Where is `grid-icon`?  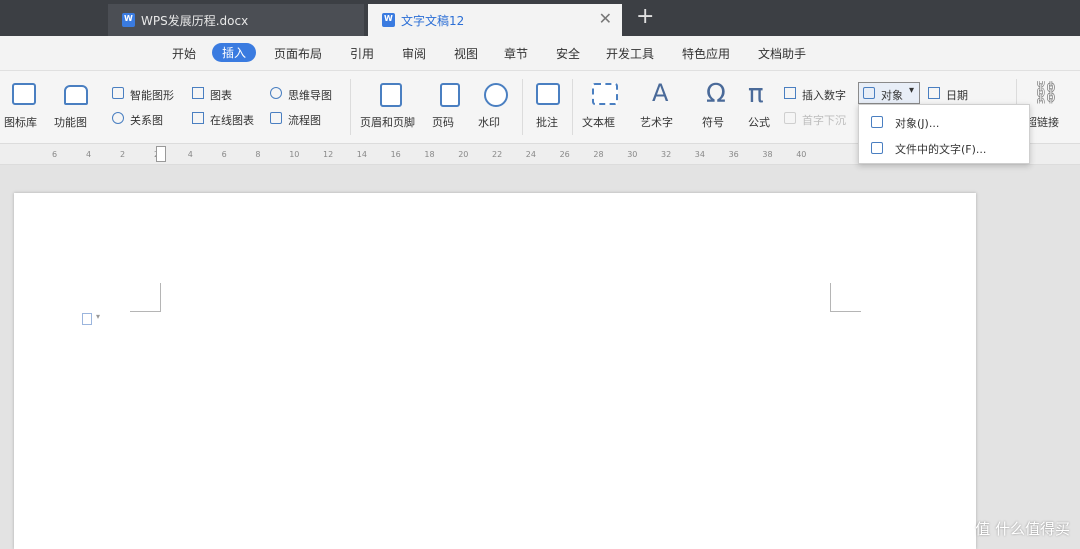
grid-icon is located at coordinates (24, 94).